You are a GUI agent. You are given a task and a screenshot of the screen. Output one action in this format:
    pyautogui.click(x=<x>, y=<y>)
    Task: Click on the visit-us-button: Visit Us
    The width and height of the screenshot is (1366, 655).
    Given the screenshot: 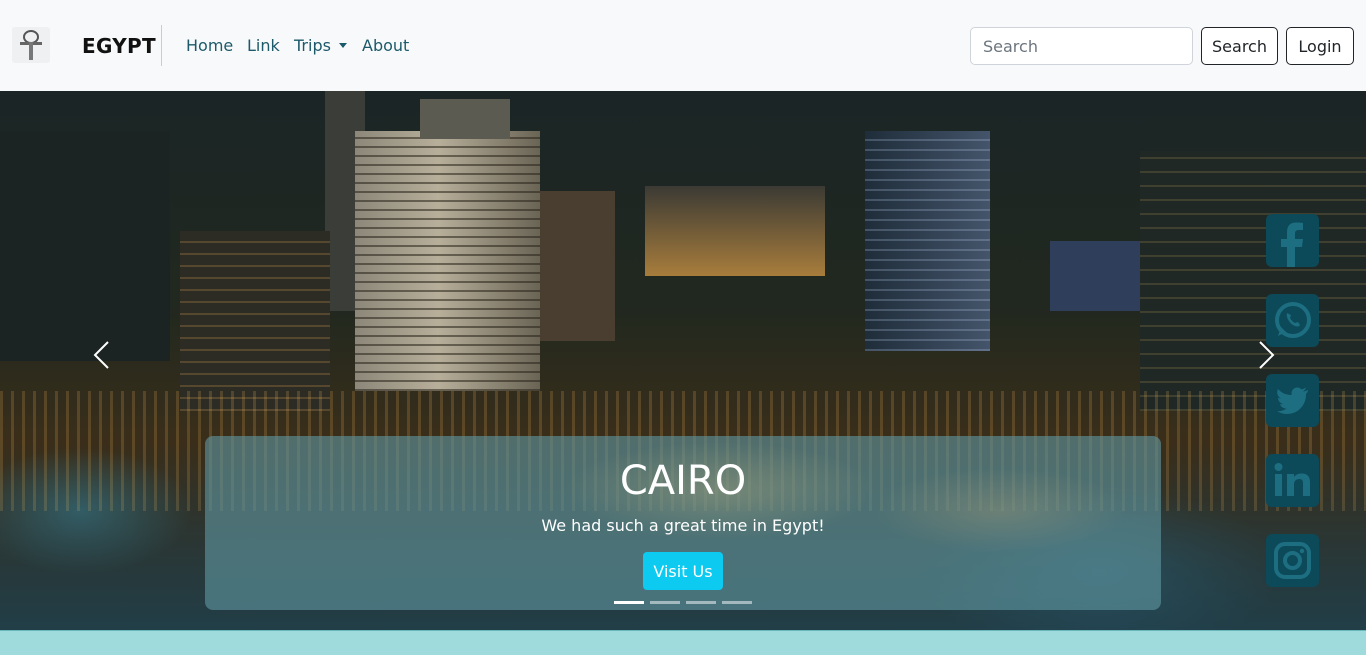 What is the action you would take?
    pyautogui.click(x=683, y=571)
    